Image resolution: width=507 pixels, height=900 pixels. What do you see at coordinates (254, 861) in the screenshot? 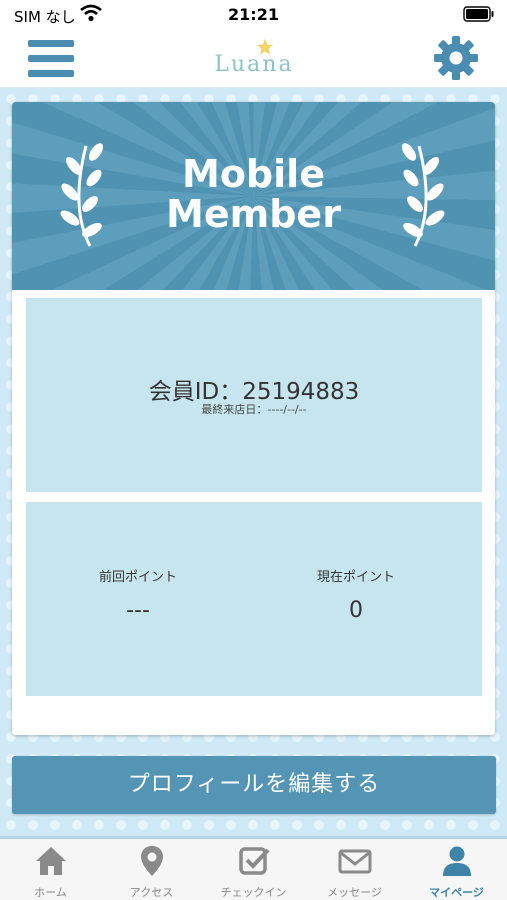
I see `checkin-icon` at bounding box center [254, 861].